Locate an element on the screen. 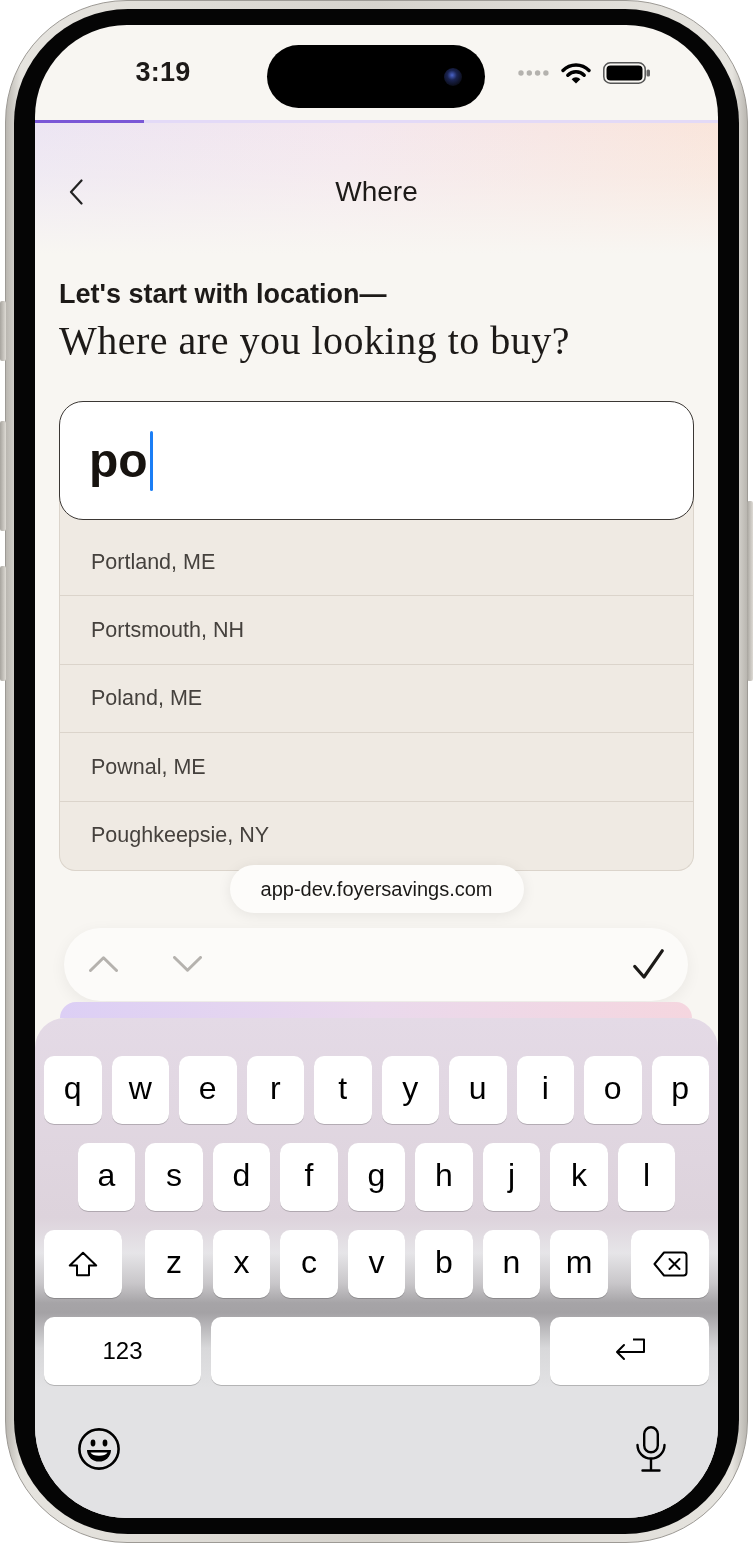  wifi-icon is located at coordinates (576, 72).